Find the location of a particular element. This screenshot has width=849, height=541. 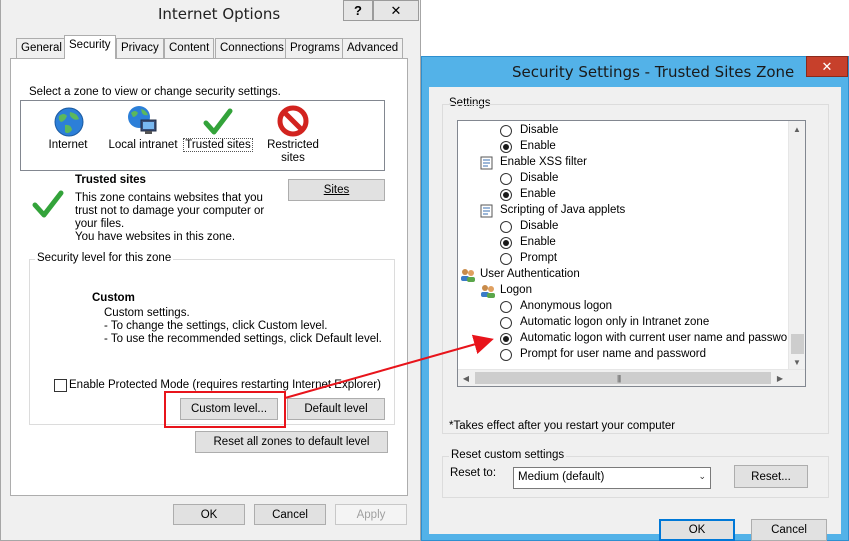

vertical-scrollbar: ▲ ▼ is located at coordinates (796, 246).